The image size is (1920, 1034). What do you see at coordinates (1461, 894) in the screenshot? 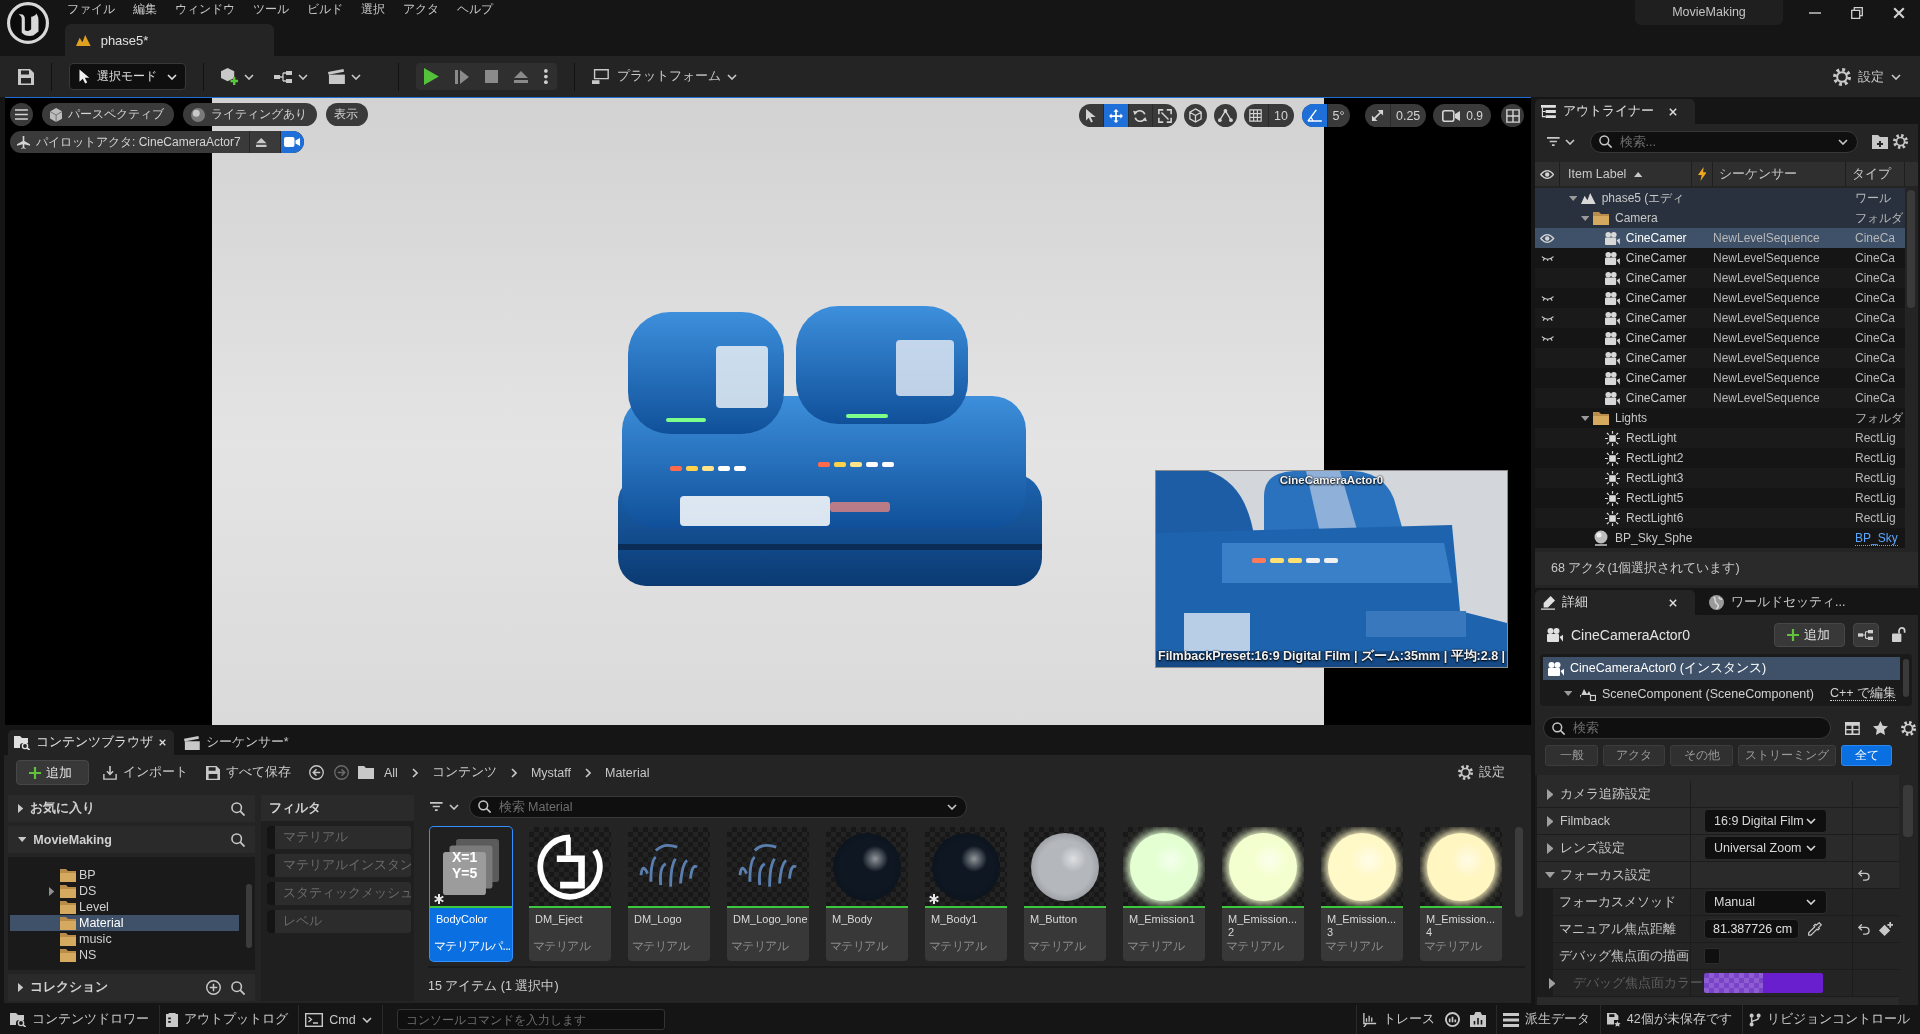
I see `asset-tile: M_Emission... 4 マテリアル` at bounding box center [1461, 894].